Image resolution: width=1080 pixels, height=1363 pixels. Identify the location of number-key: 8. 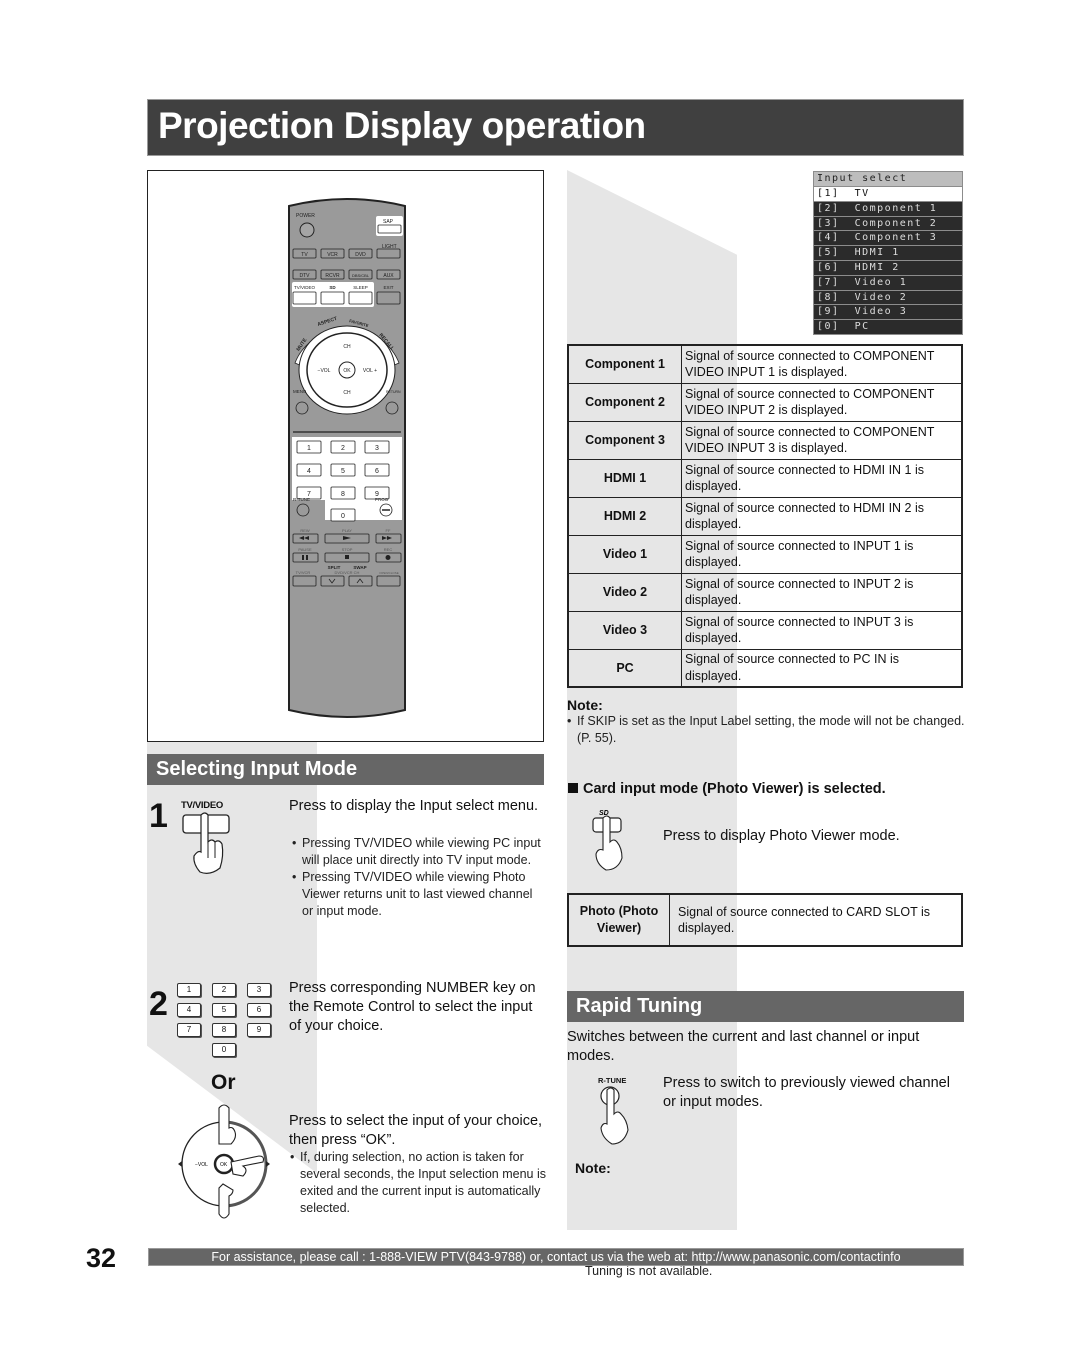
(224, 1030).